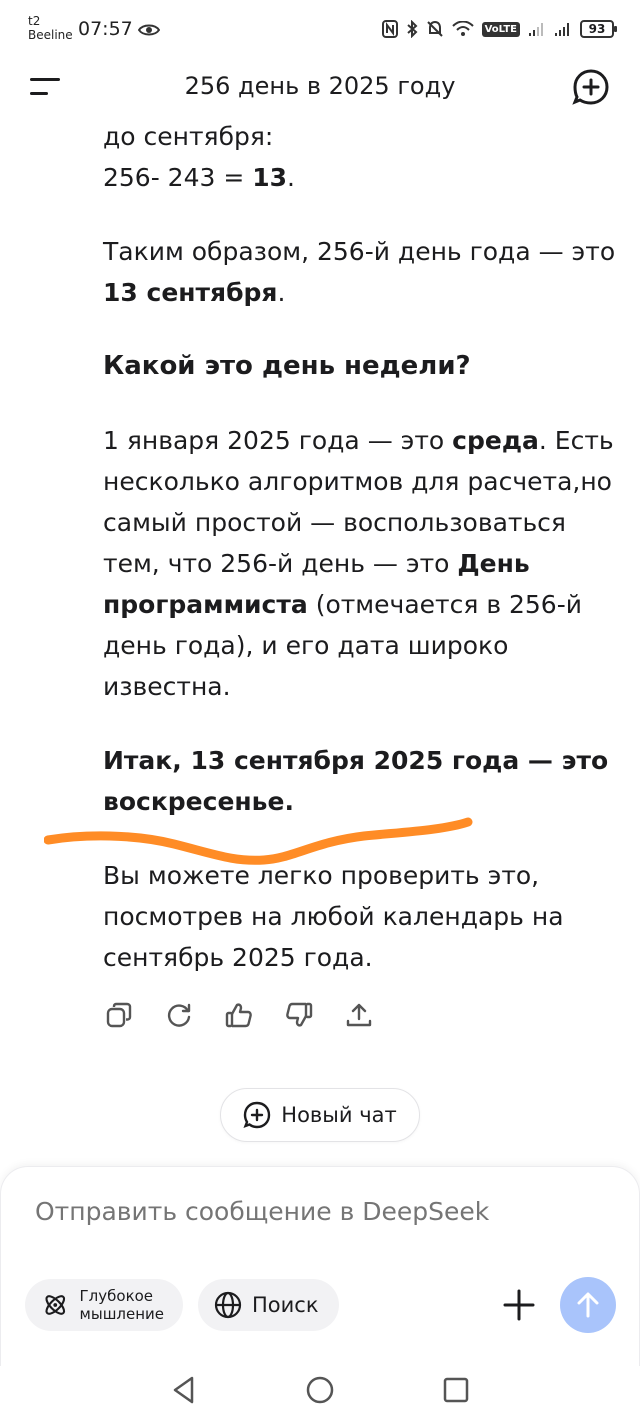 The height and width of the screenshot is (1423, 640). Describe the element at coordinates (519, 1305) in the screenshot. I see `attach-plus-icon` at that location.